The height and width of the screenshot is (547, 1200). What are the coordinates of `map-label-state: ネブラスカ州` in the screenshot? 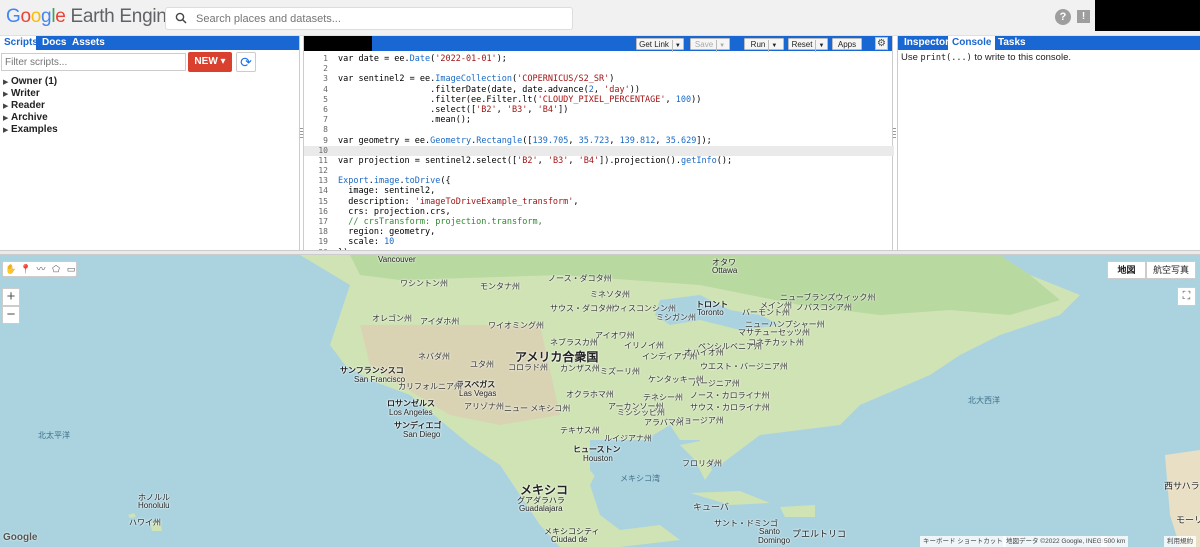 It's located at (574, 342).